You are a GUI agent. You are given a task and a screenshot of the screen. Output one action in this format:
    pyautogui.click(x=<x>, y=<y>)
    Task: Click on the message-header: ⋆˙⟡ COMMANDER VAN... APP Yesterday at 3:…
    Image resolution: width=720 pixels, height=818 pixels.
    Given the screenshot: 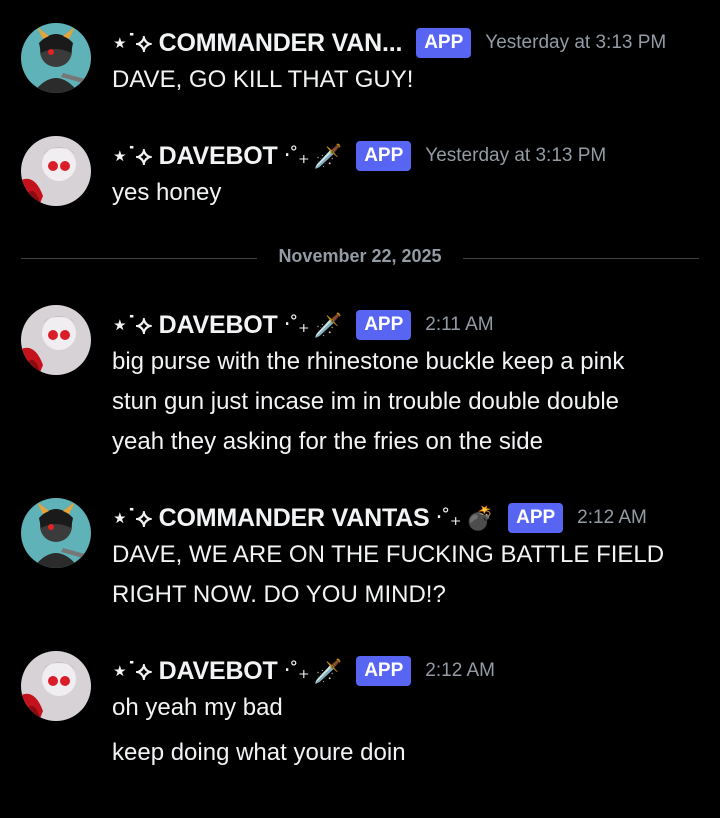 What is the action you would take?
    pyautogui.click(x=389, y=43)
    